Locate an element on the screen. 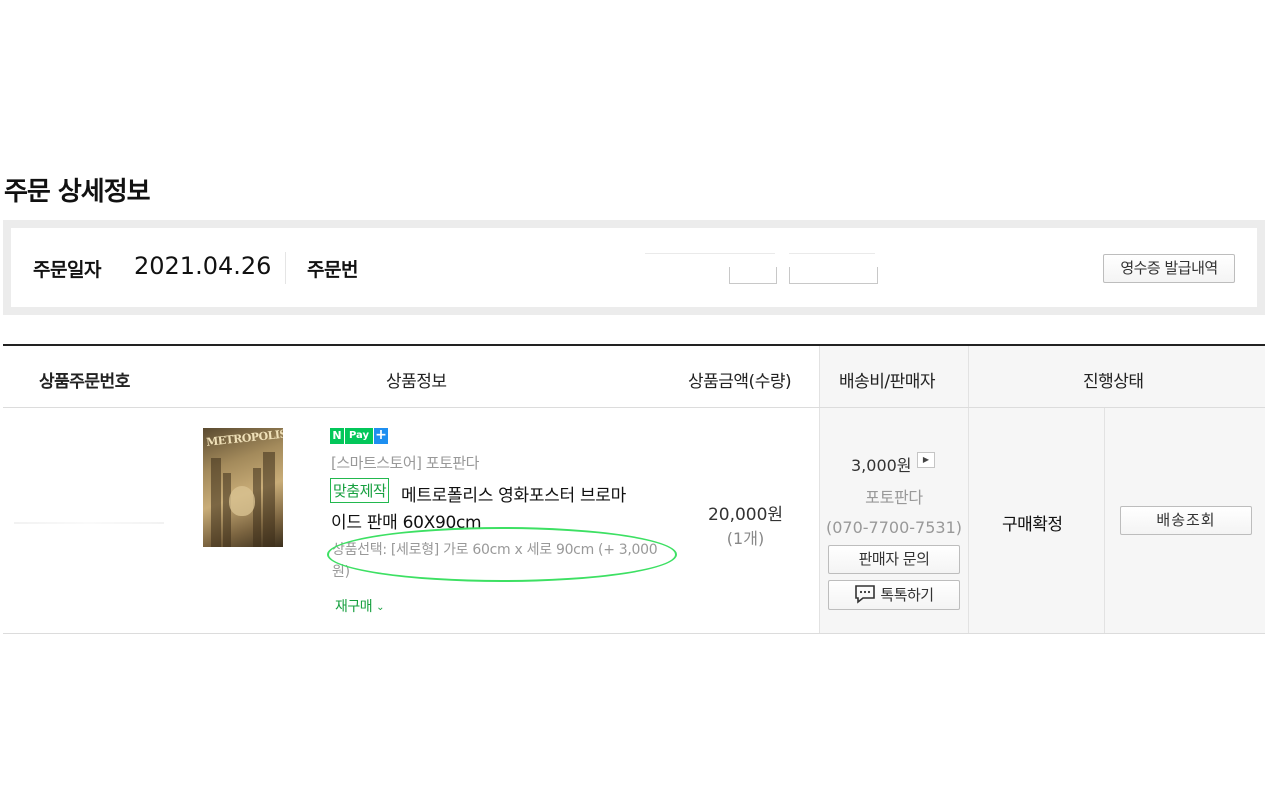  chat-bubble-icon is located at coordinates (865, 594).